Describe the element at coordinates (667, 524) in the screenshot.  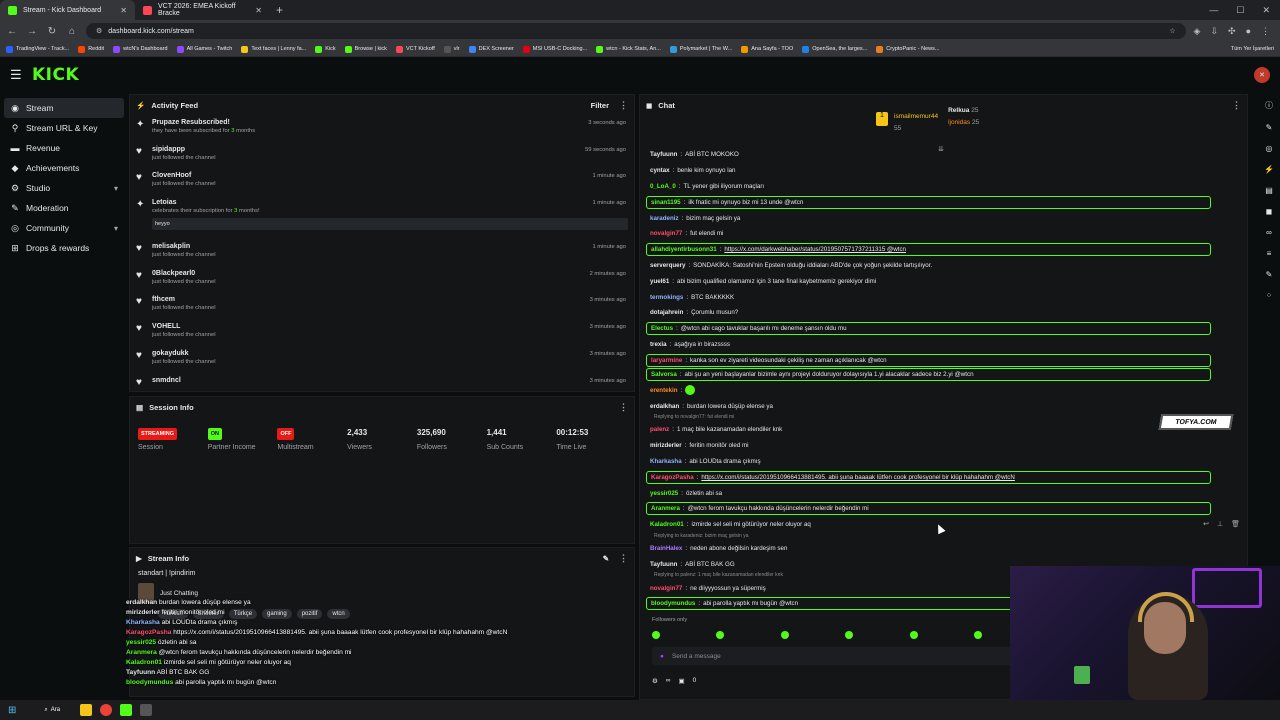
I see `chat-username: Kaladron01` at that location.